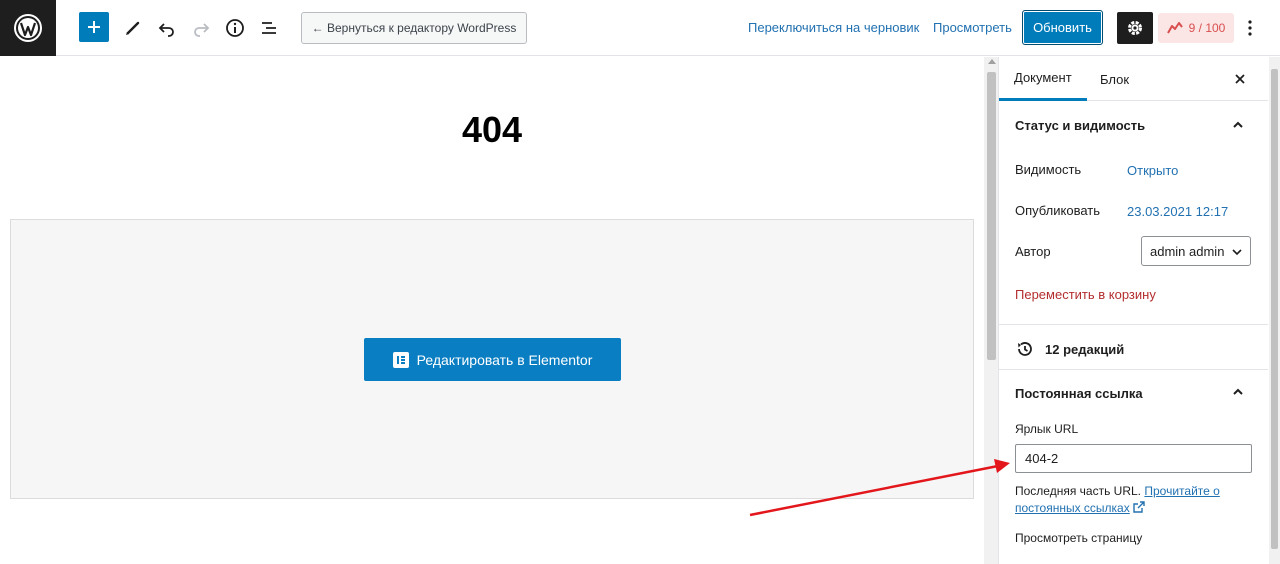 The width and height of the screenshot is (1280, 564). What do you see at coordinates (492, 130) in the screenshot?
I see `page-title: 404` at bounding box center [492, 130].